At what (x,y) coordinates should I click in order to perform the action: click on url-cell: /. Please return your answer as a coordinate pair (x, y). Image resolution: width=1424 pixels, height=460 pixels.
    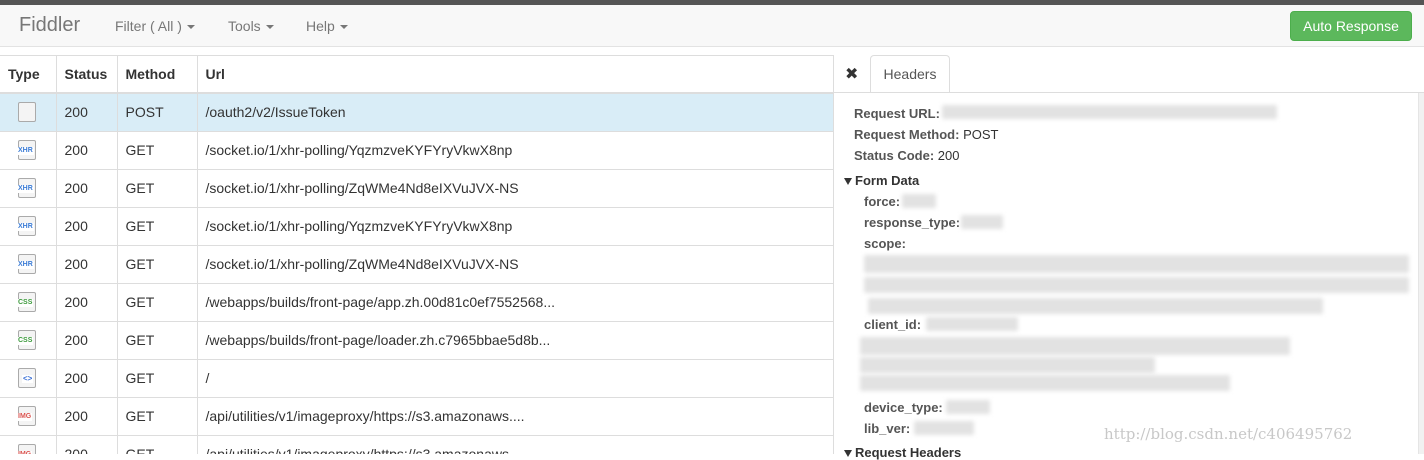
    Looking at the image, I should click on (515, 377).